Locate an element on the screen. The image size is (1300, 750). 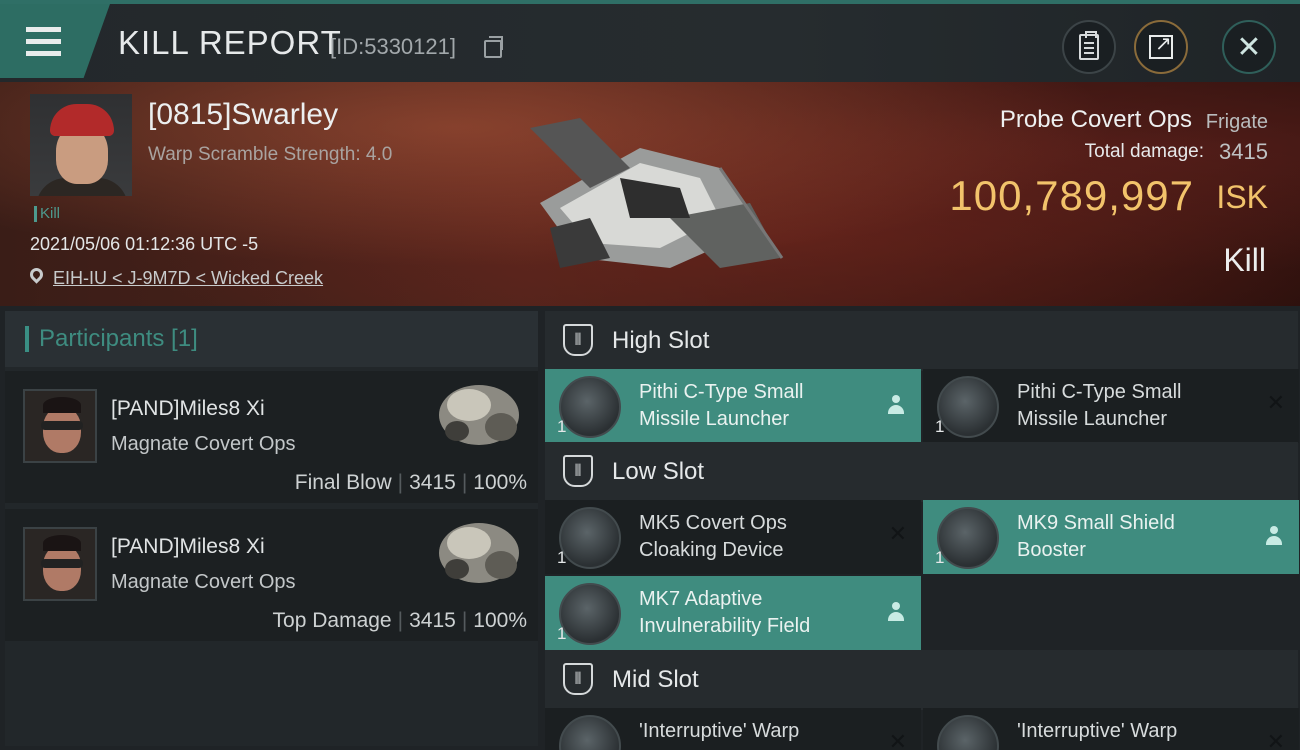
clipboard-button is located at coordinates (1089, 47).